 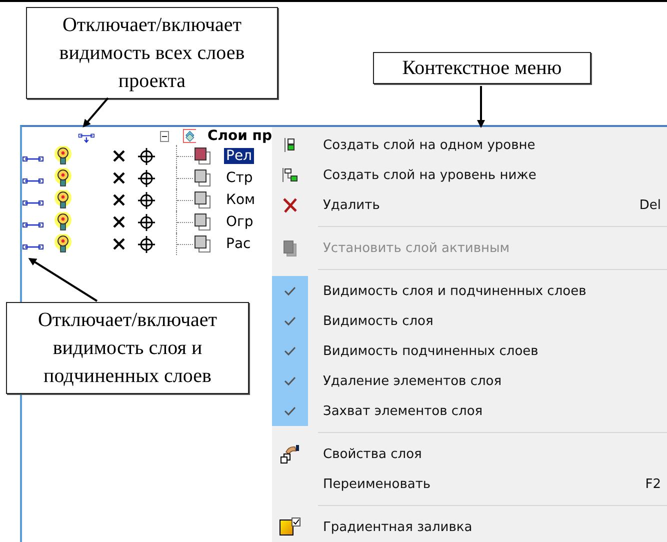 I want to click on layer-label: Стр, so click(x=239, y=178).